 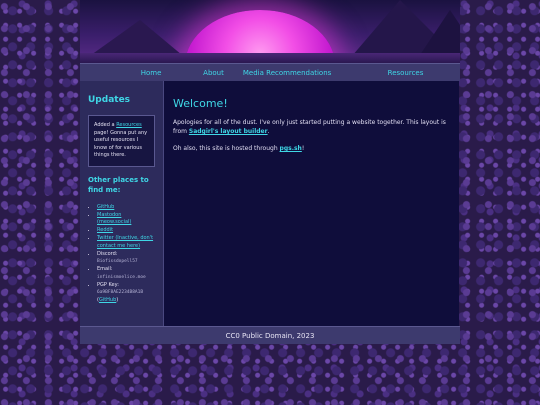 I want to click on github-link: GitHub, so click(x=105, y=207).